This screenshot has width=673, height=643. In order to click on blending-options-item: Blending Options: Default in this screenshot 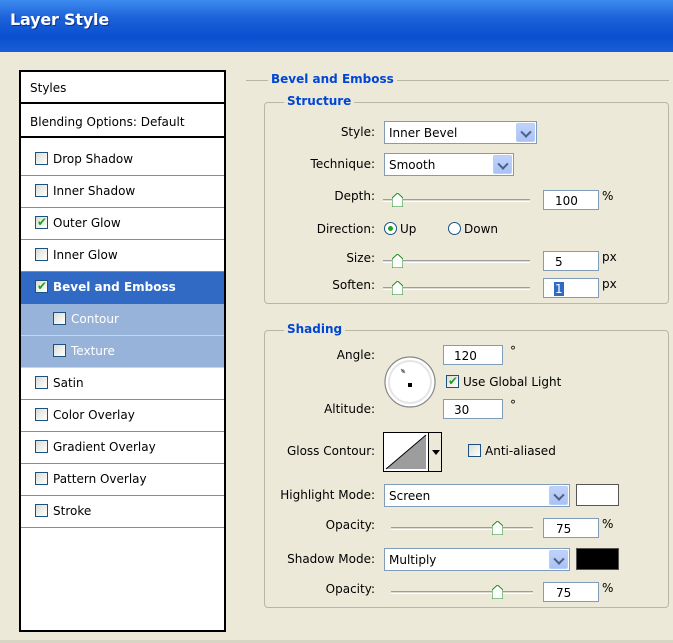, I will do `click(122, 122)`.